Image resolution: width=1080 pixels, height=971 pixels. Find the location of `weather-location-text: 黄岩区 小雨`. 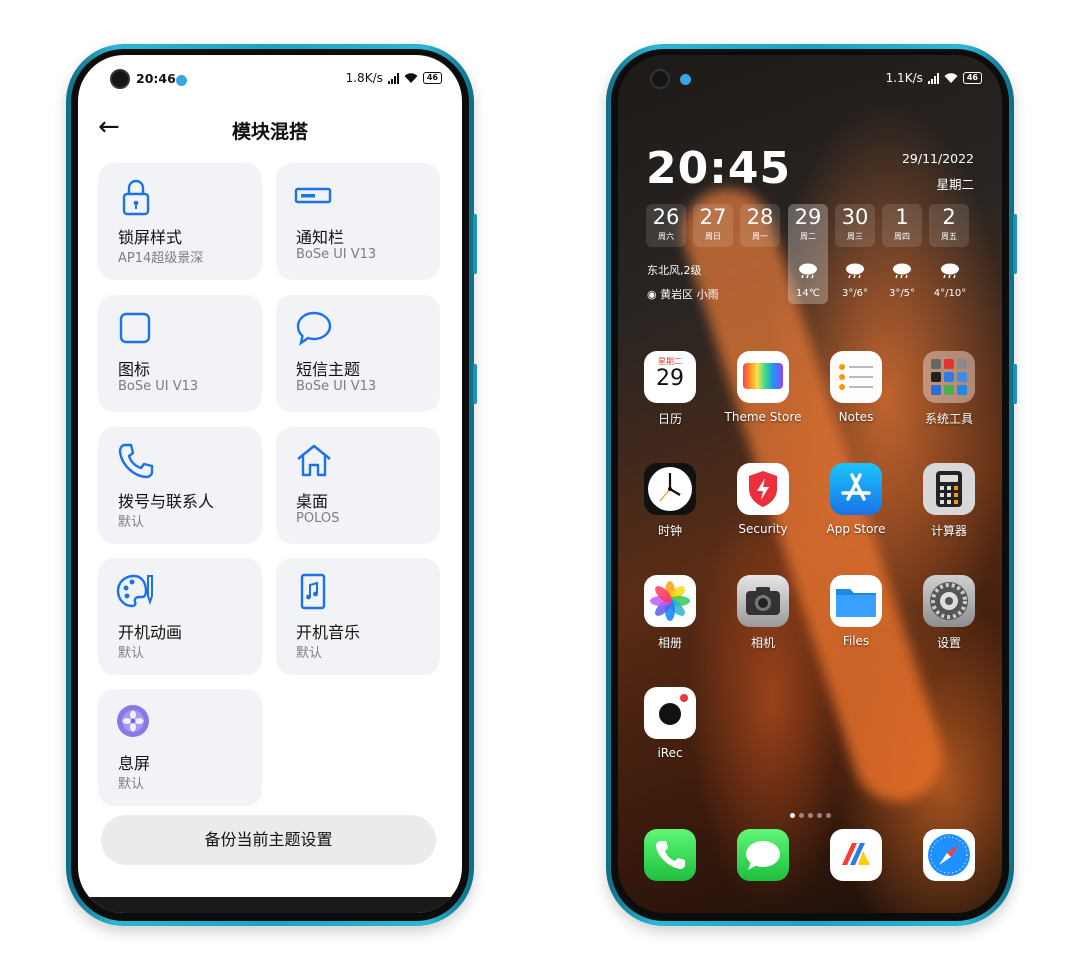

weather-location-text: 黄岩区 小雨 is located at coordinates (689, 294).